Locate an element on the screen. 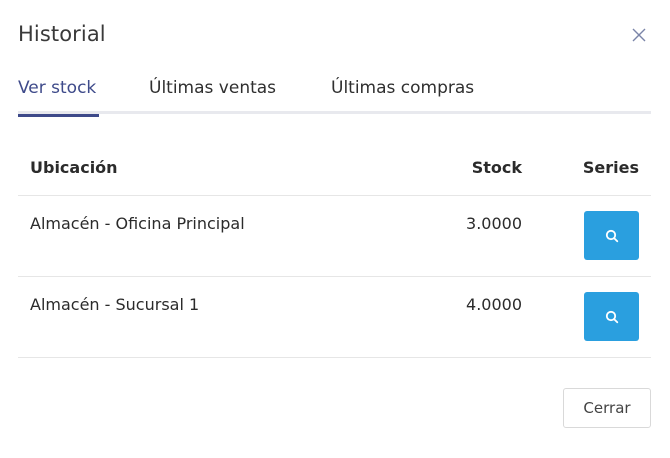  modal-title: Historial is located at coordinates (62, 34).